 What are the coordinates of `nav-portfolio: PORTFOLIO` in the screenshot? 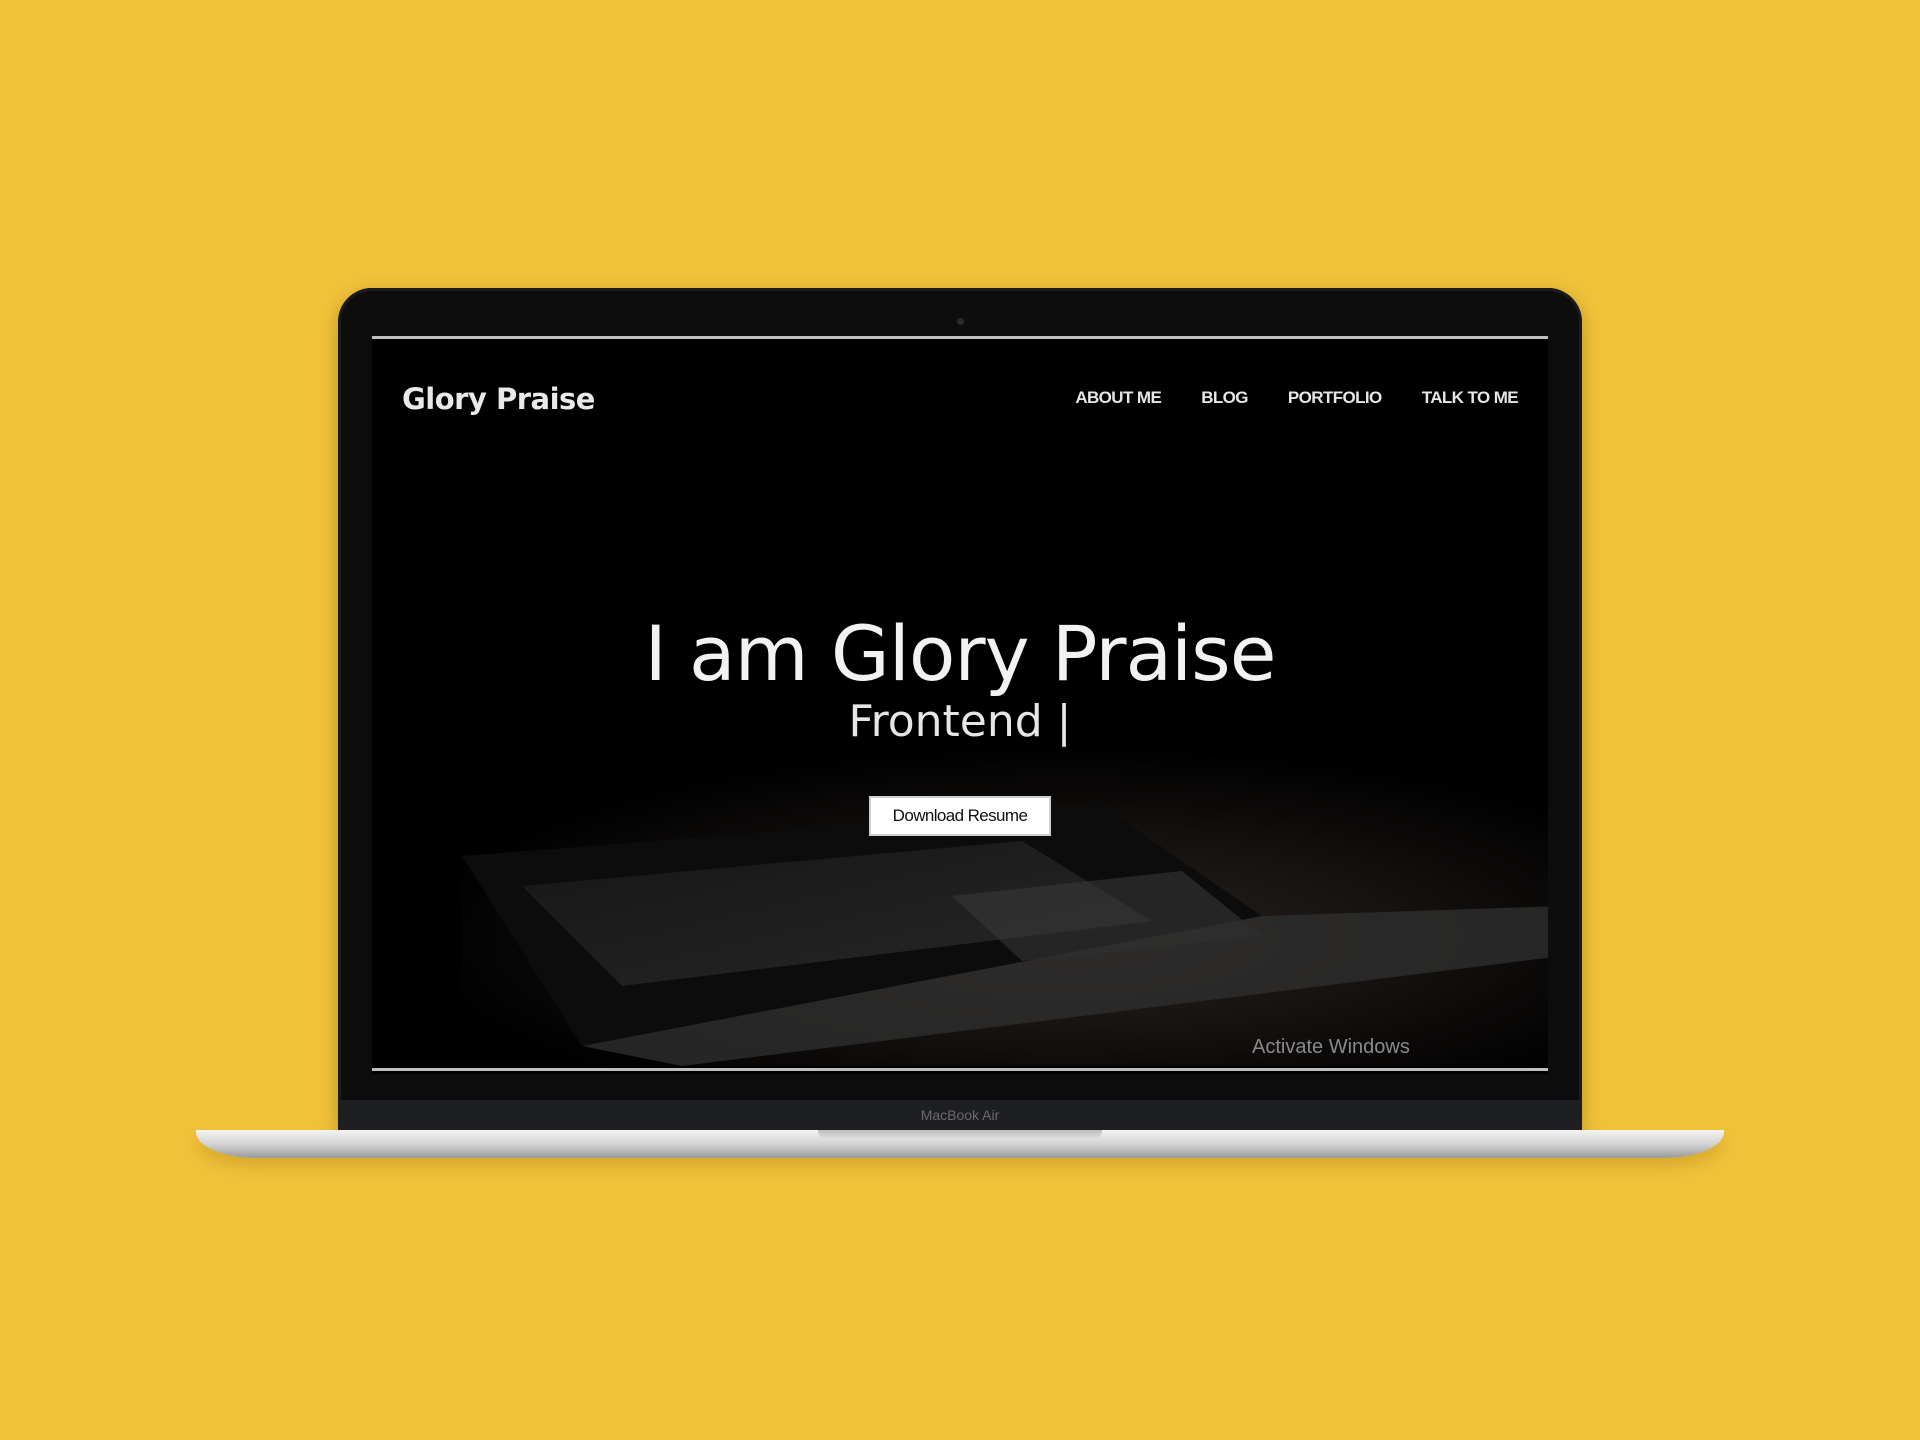 It's located at (1335, 398).